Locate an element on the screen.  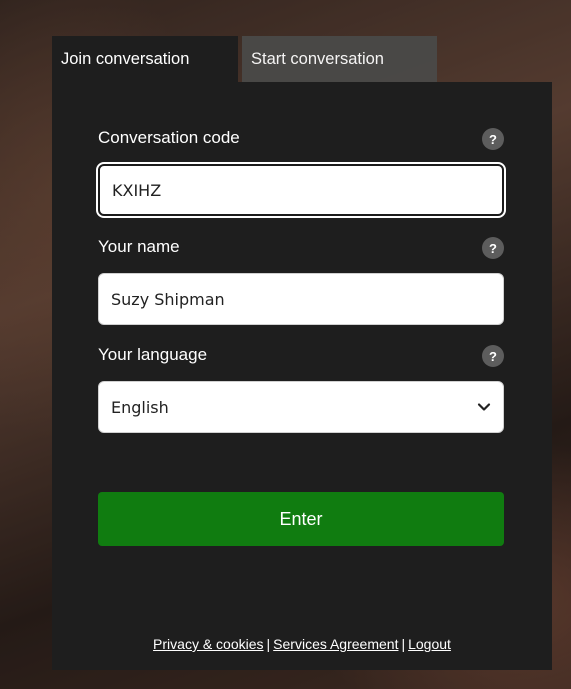
tab-bar: Join conversation Start conversation is located at coordinates (244, 59).